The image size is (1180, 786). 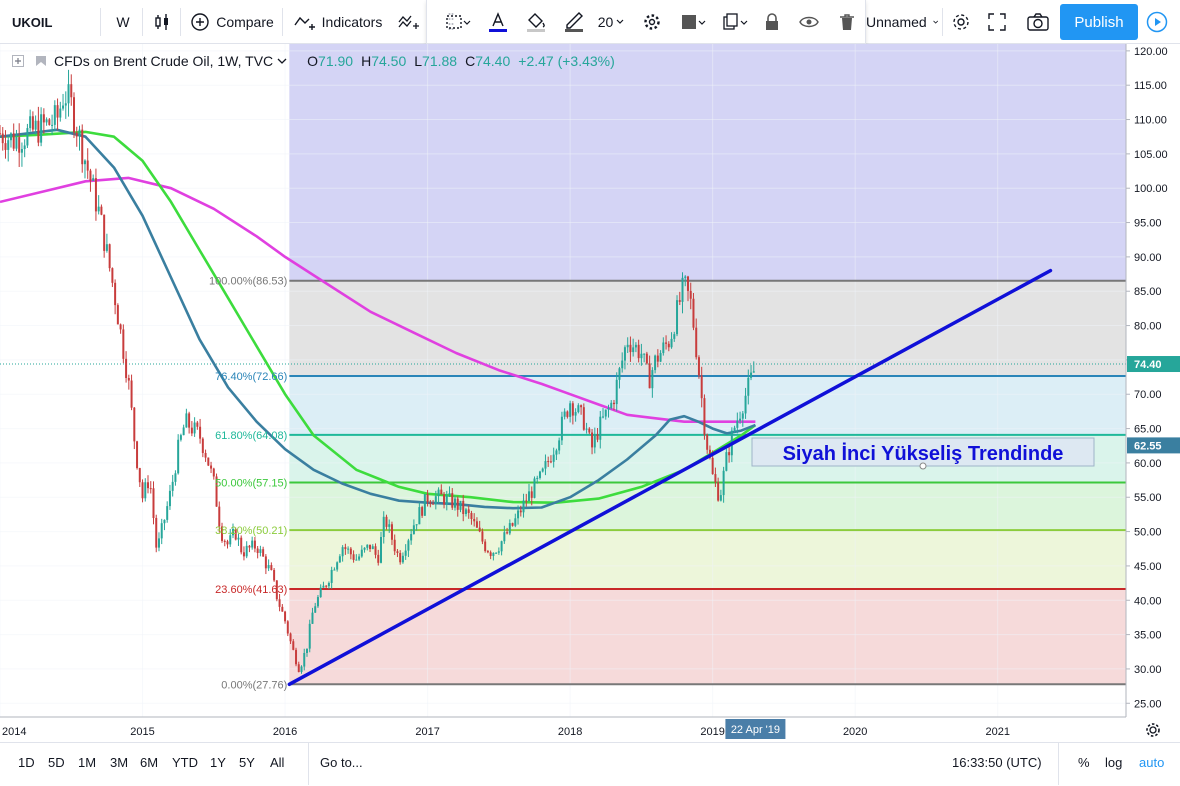 I want to click on price-tick-label: 80.00, so click(x=1148, y=327).